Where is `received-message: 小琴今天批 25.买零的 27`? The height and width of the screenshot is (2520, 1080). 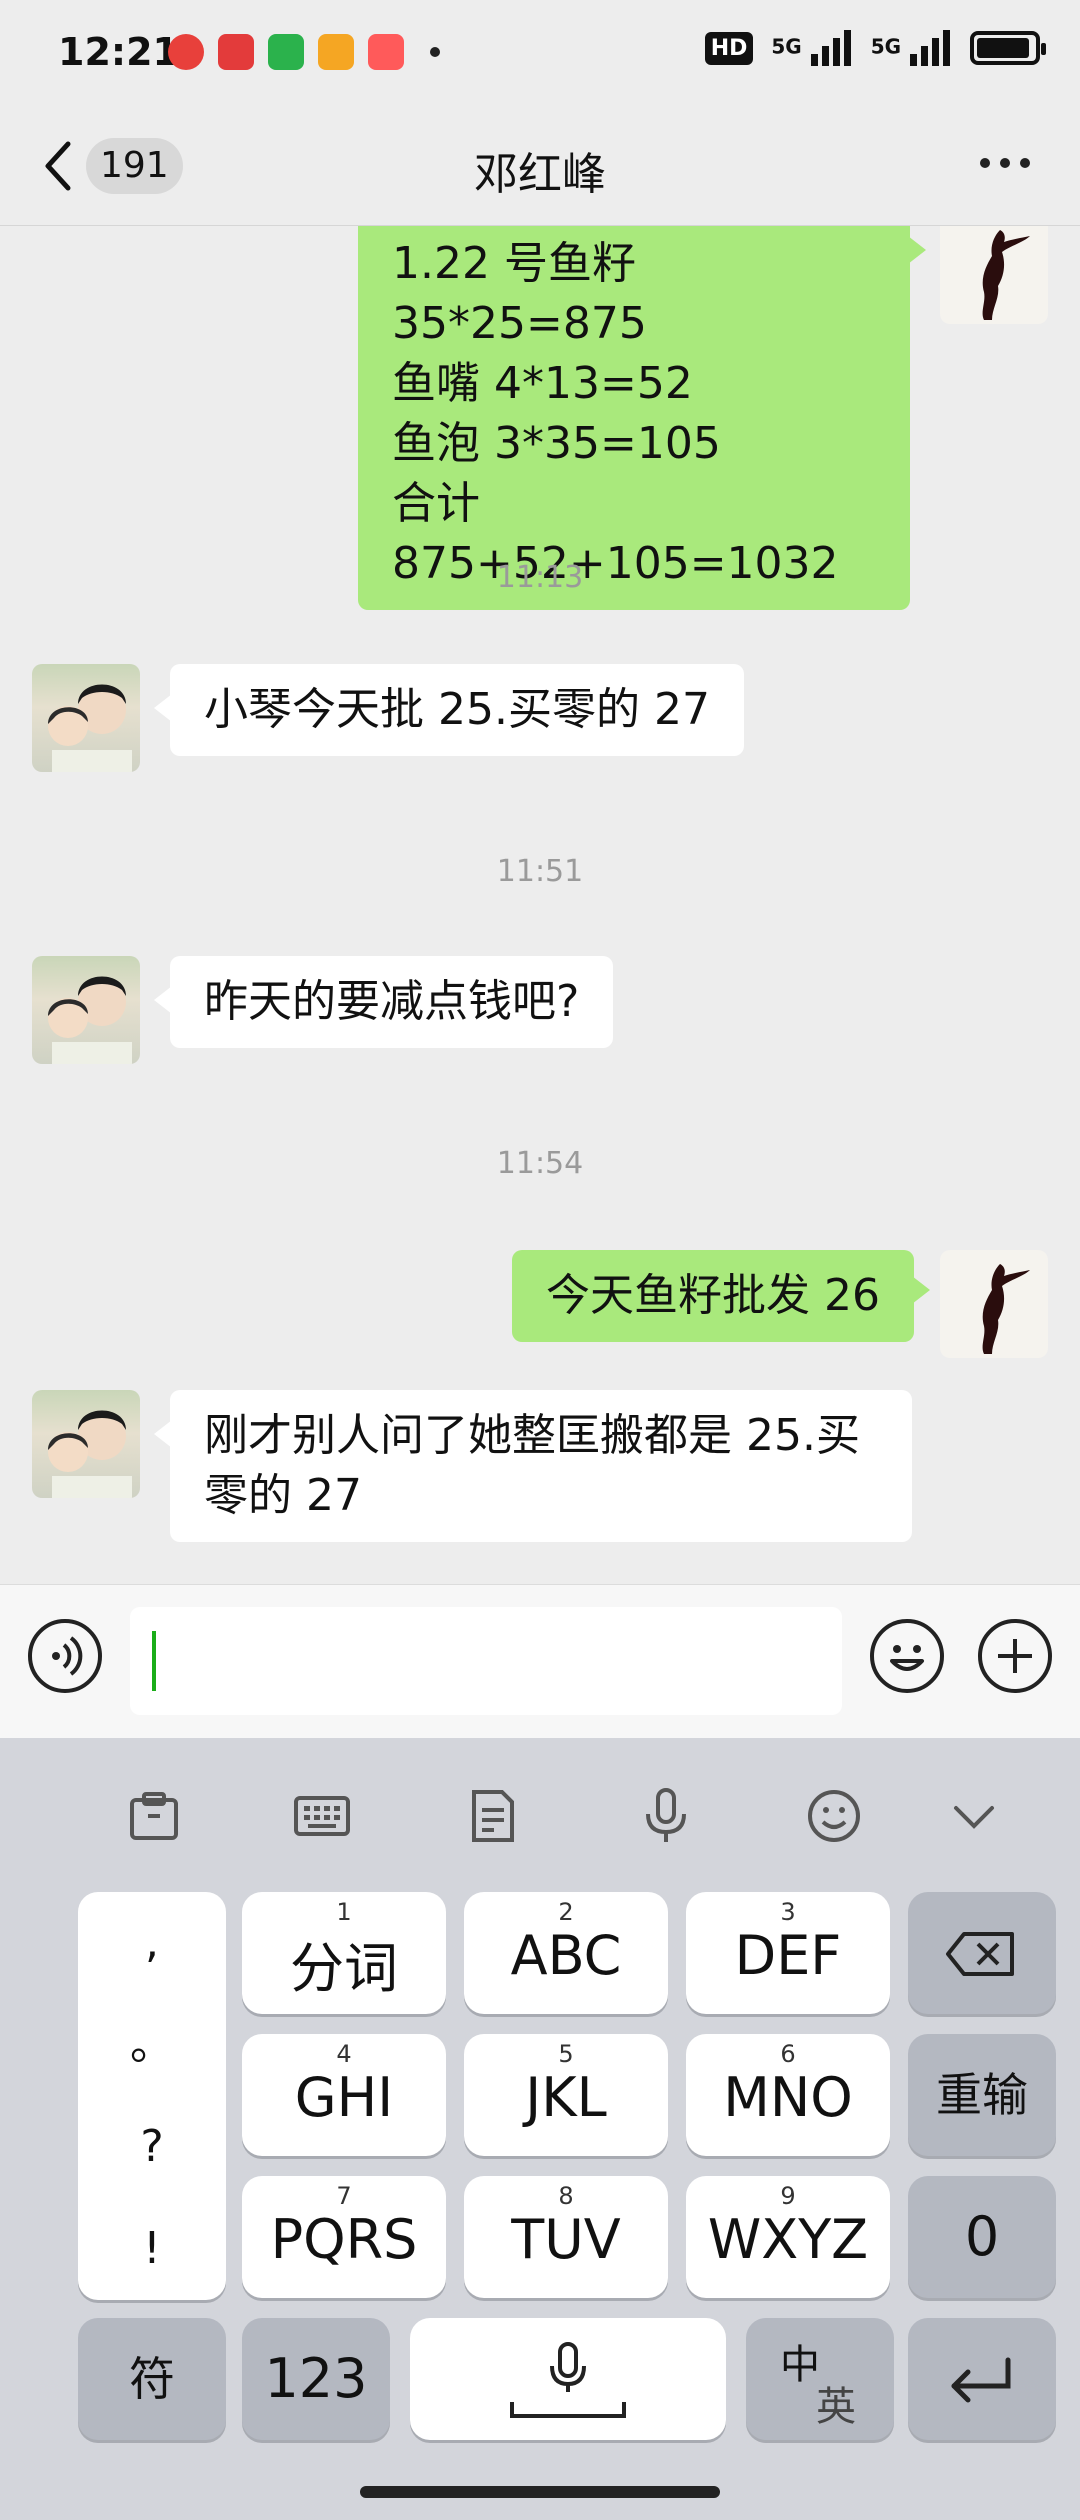
received-message: 小琴今天批 25.买零的 27 is located at coordinates (449, 710).